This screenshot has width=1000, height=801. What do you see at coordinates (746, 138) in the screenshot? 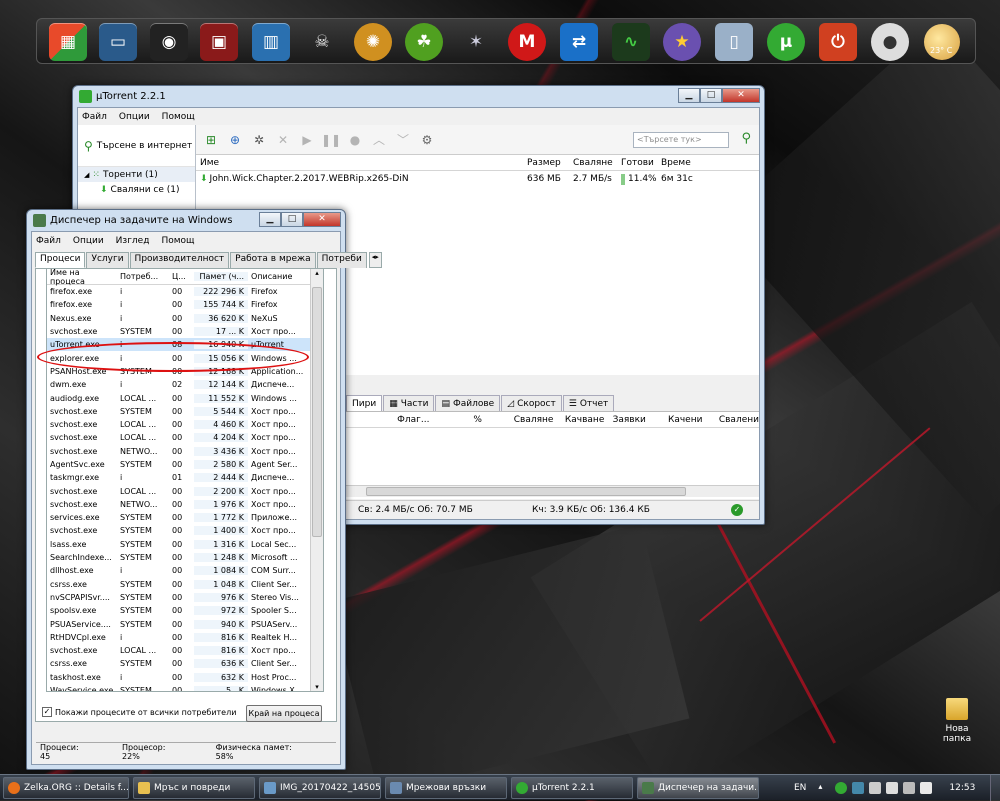
I see `search-go-icon: ⚲` at bounding box center [746, 138].